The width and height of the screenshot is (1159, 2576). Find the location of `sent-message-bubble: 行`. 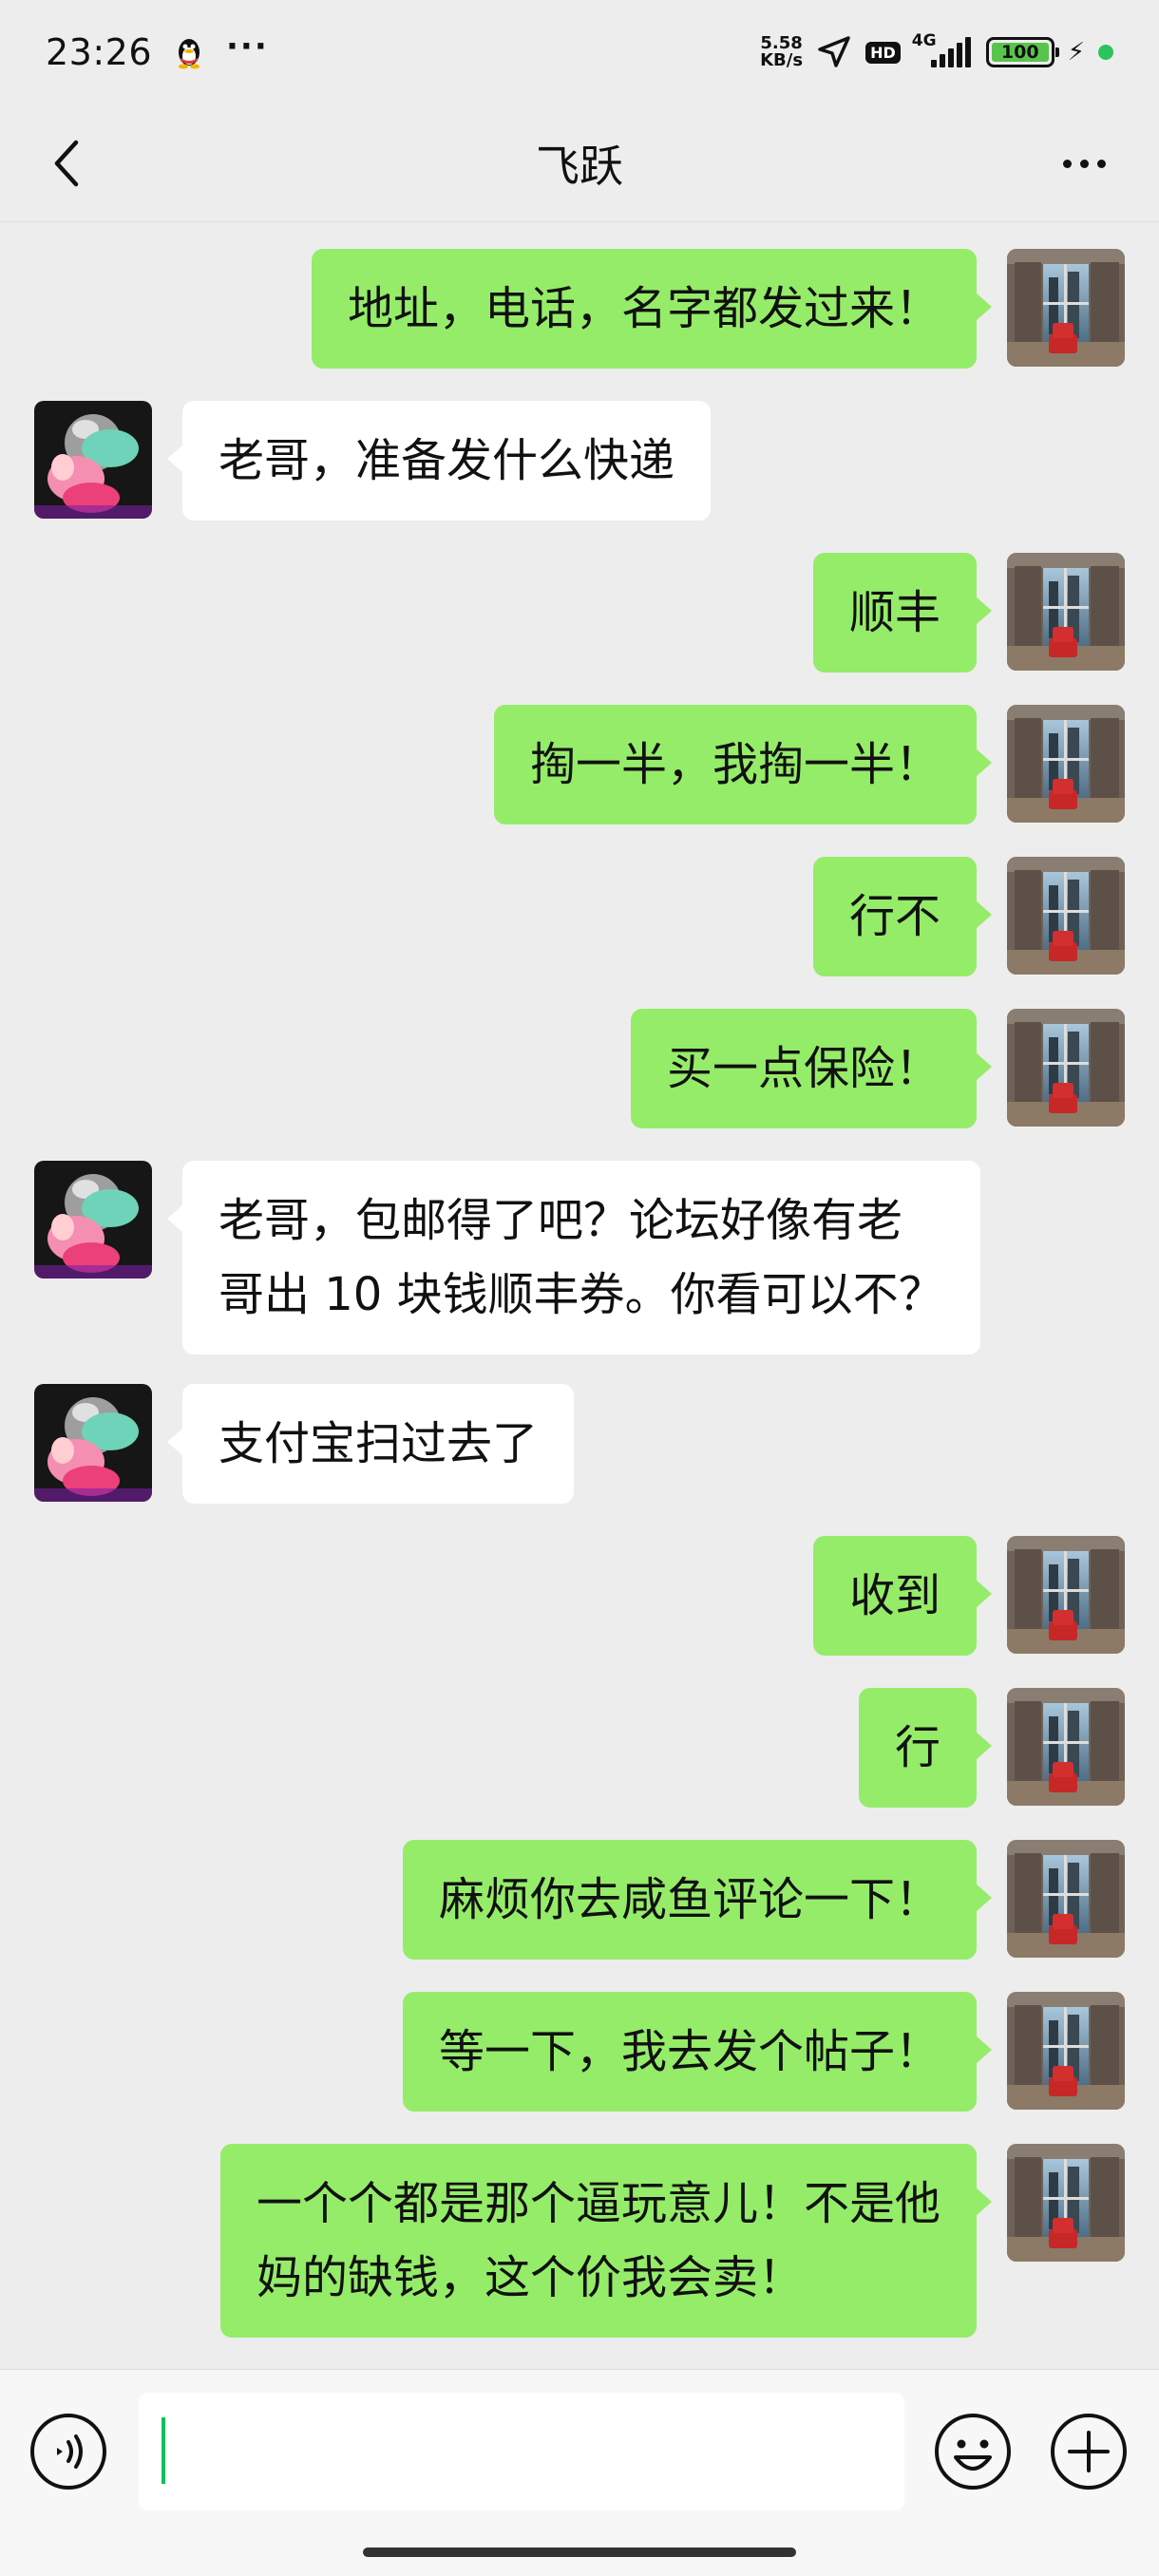

sent-message-bubble: 行 is located at coordinates (925, 1748).